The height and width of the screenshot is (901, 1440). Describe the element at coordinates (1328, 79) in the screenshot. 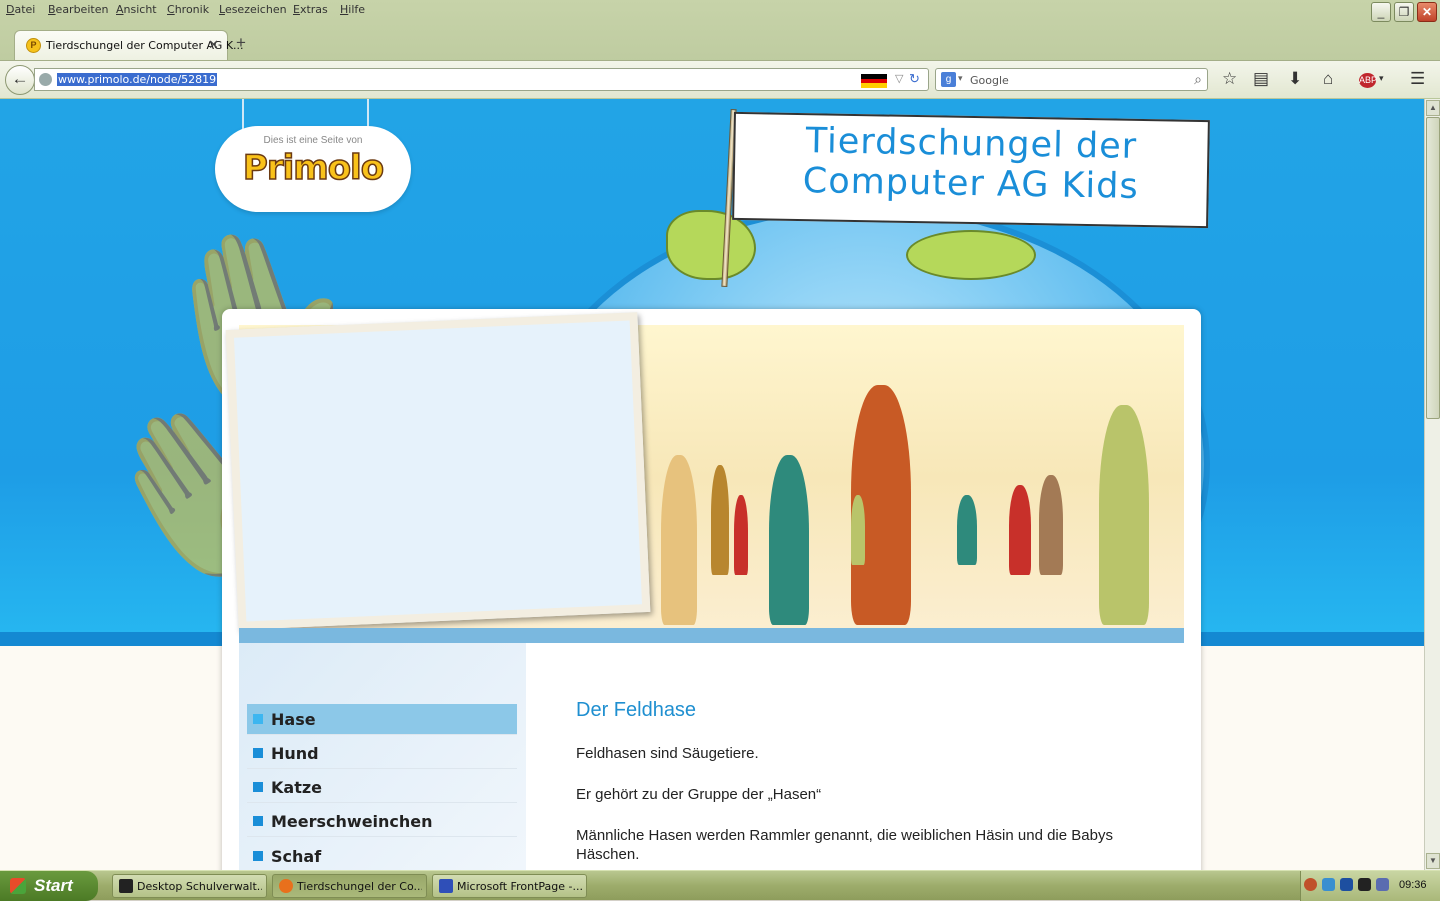

I see `home-icon: ⌂` at that location.